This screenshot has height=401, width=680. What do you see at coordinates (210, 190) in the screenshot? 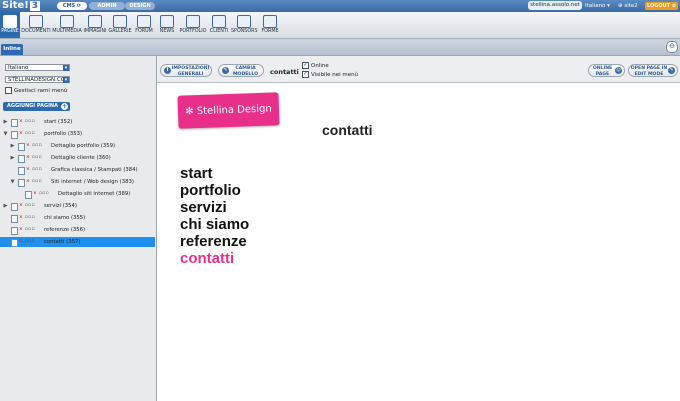
I see `preview-nav-link: portfolio` at bounding box center [210, 190].